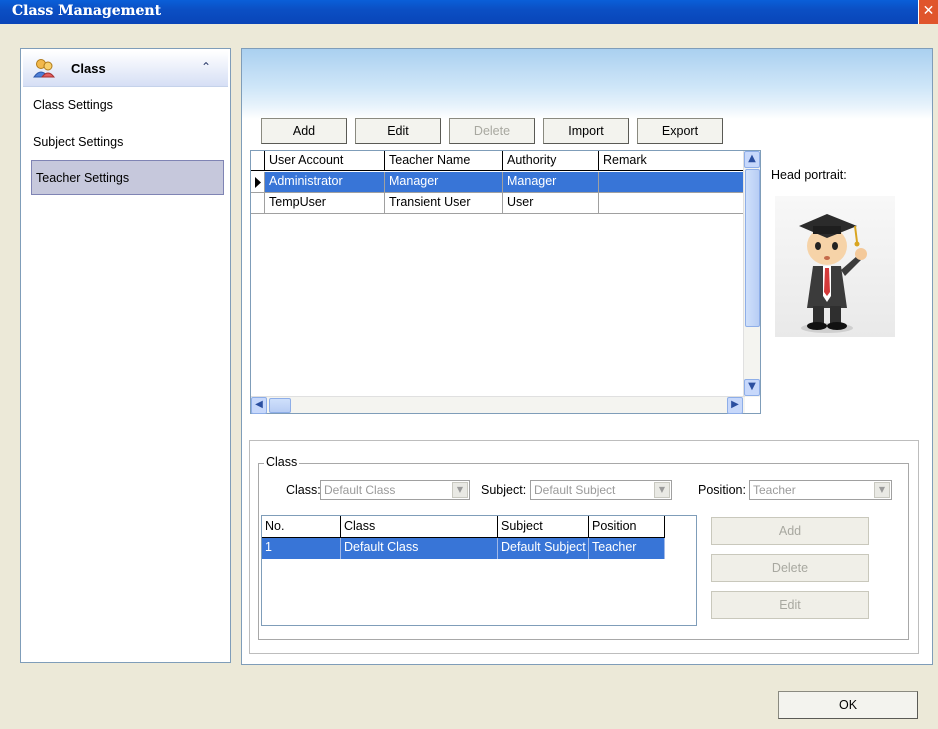 The width and height of the screenshot is (938, 729). Describe the element at coordinates (551, 161) in the screenshot. I see `column-header-authority: Authority` at that location.